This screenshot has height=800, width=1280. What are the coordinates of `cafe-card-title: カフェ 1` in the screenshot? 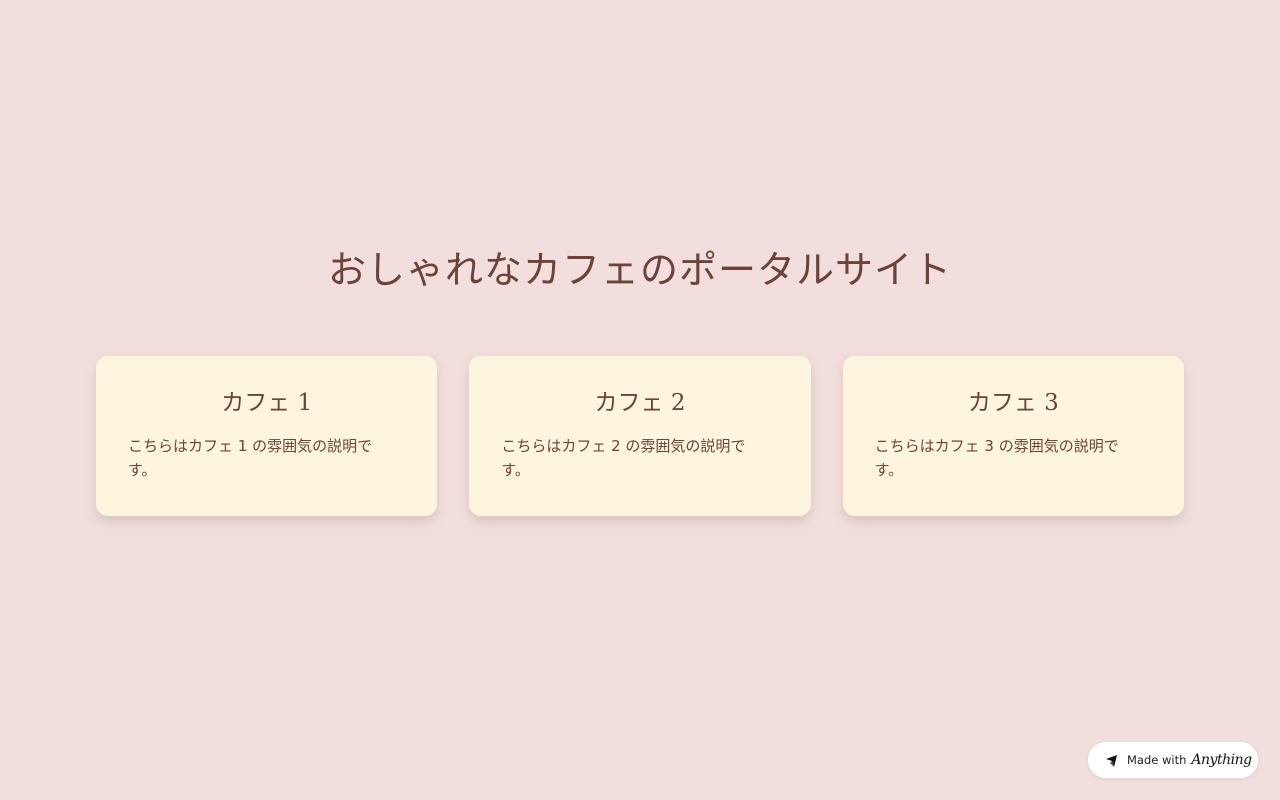 It's located at (267, 403).